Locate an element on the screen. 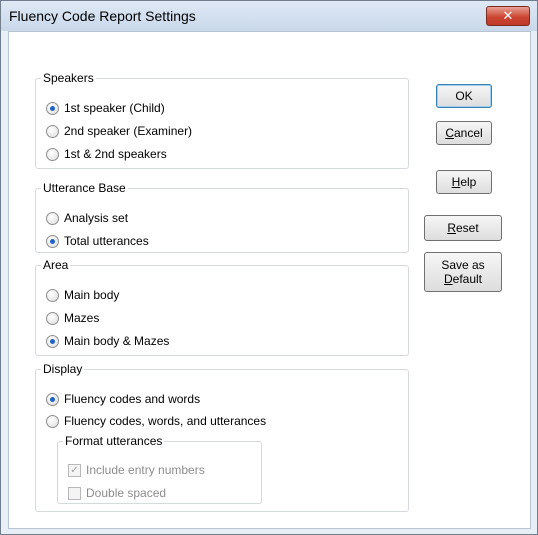  checkbox-label: Double spaced is located at coordinates (126, 493).